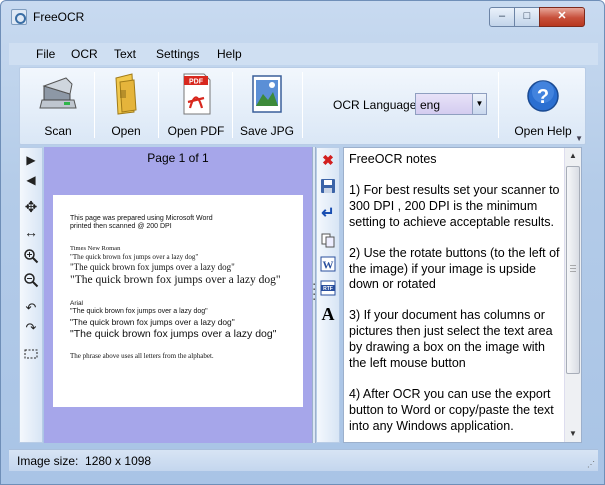 The height and width of the screenshot is (485, 605). What do you see at coordinates (31, 180) in the screenshot?
I see `prev-icon: ◀` at bounding box center [31, 180].